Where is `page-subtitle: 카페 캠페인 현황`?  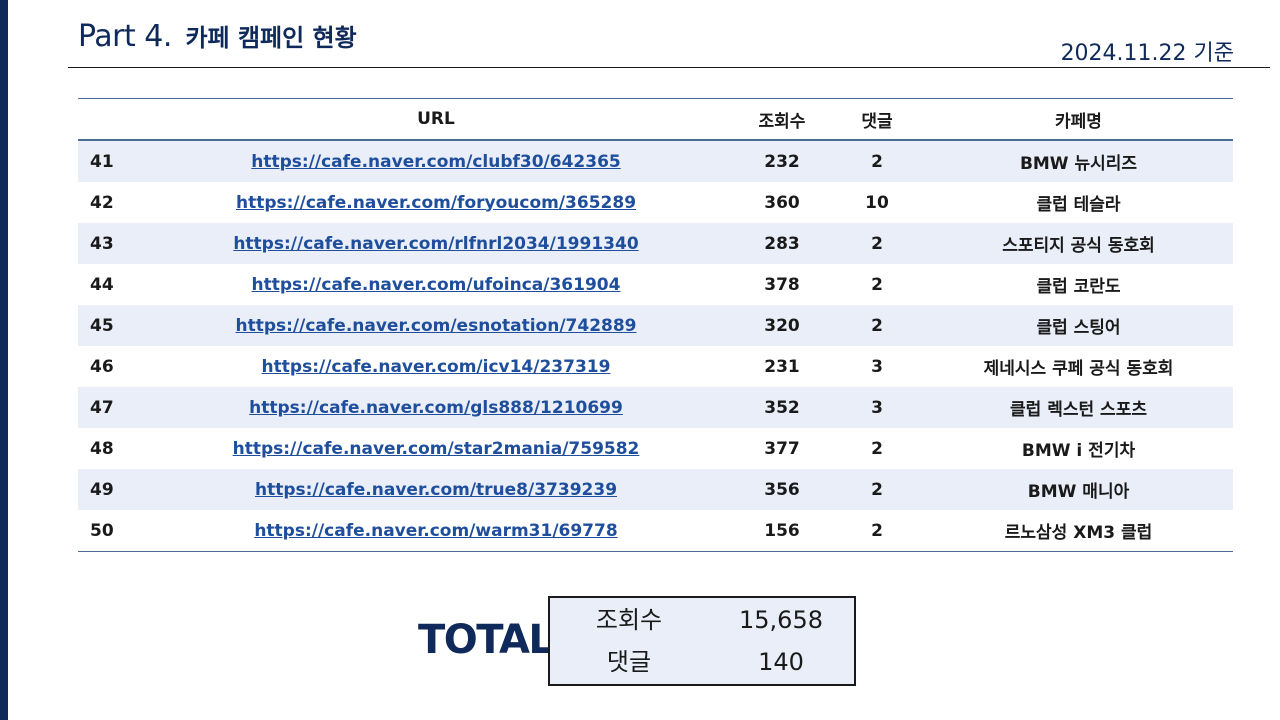
page-subtitle: 카페 캠페인 현황 is located at coordinates (271, 38).